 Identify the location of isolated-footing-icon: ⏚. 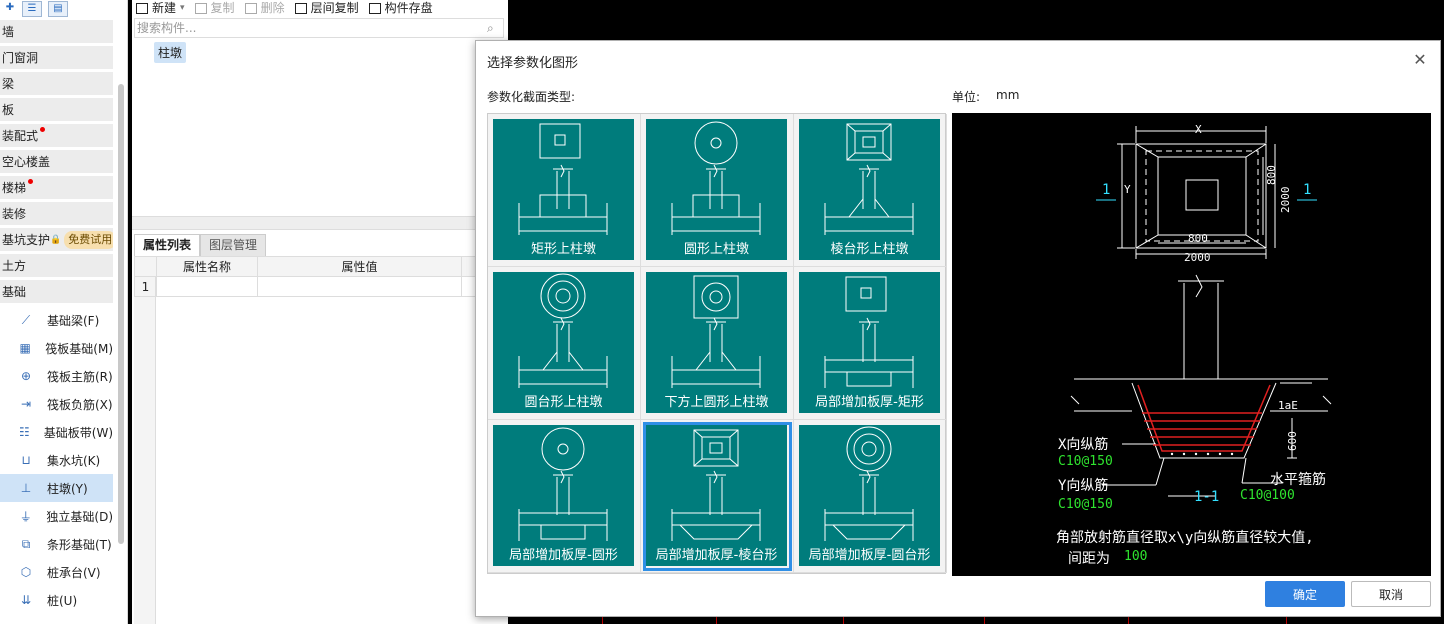
(25, 516).